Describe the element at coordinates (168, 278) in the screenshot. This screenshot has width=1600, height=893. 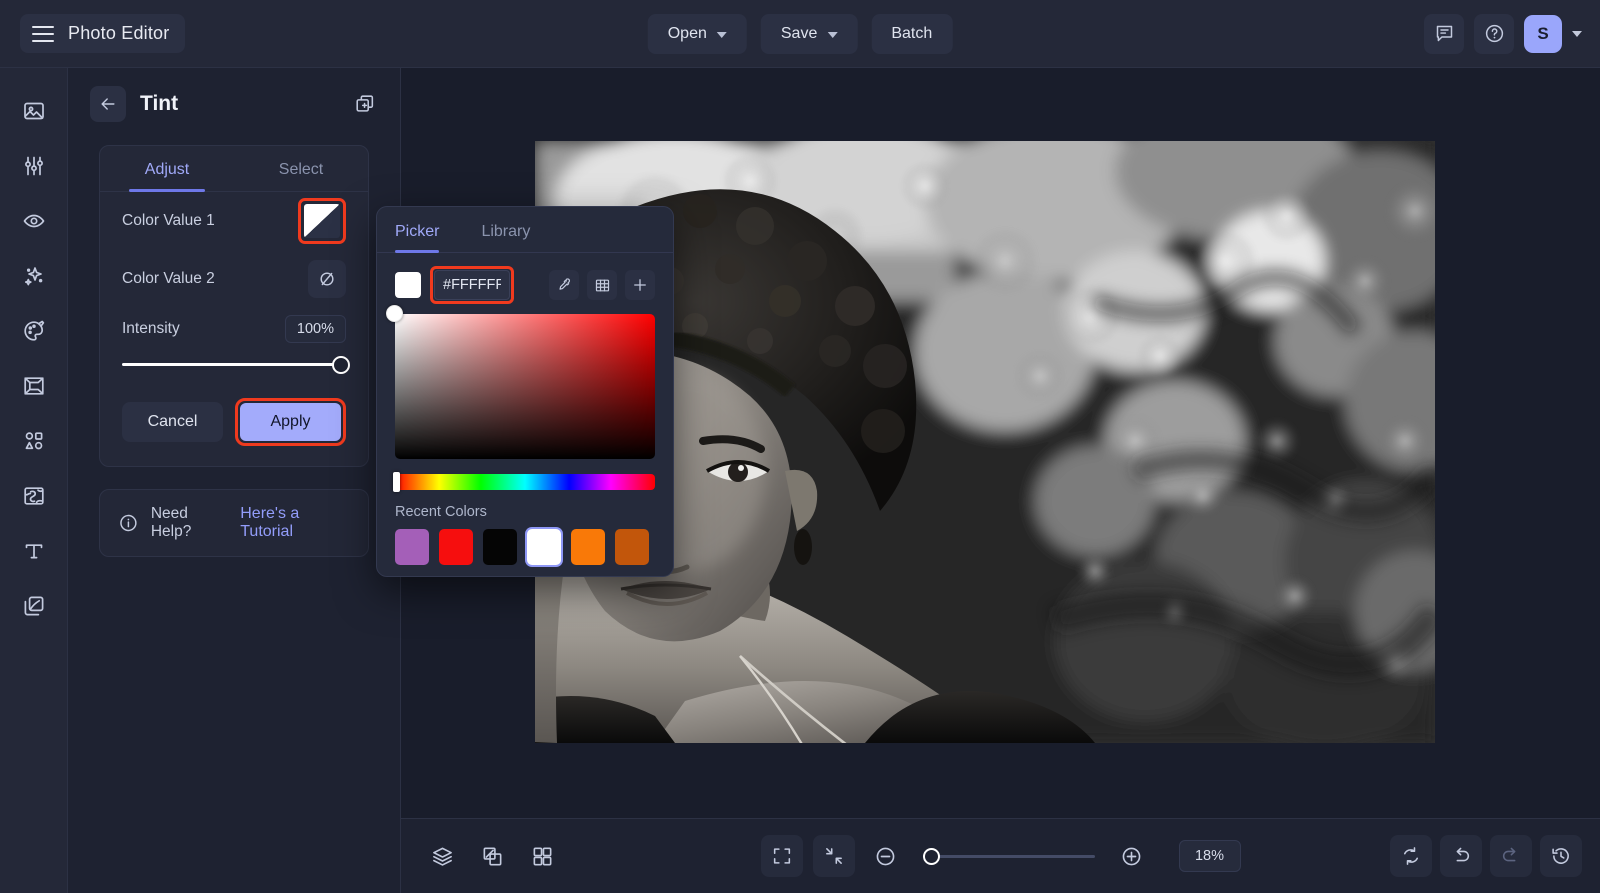
I see `color-value-2-label: Color Value 2` at that location.